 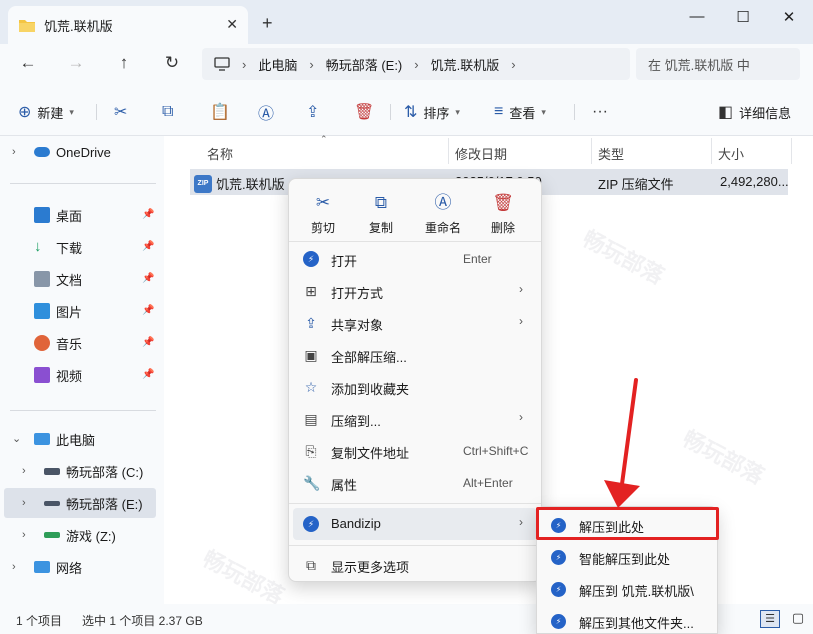 I want to click on breadcrumb-this-pc: 此电脑, so click(x=277, y=64).